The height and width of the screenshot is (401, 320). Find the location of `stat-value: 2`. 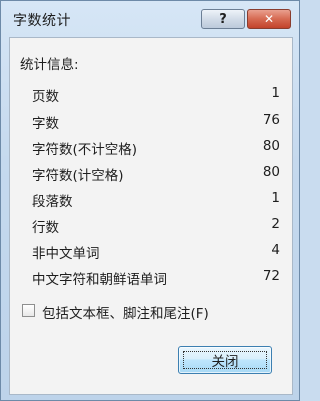

stat-value: 2 is located at coordinates (275, 224).